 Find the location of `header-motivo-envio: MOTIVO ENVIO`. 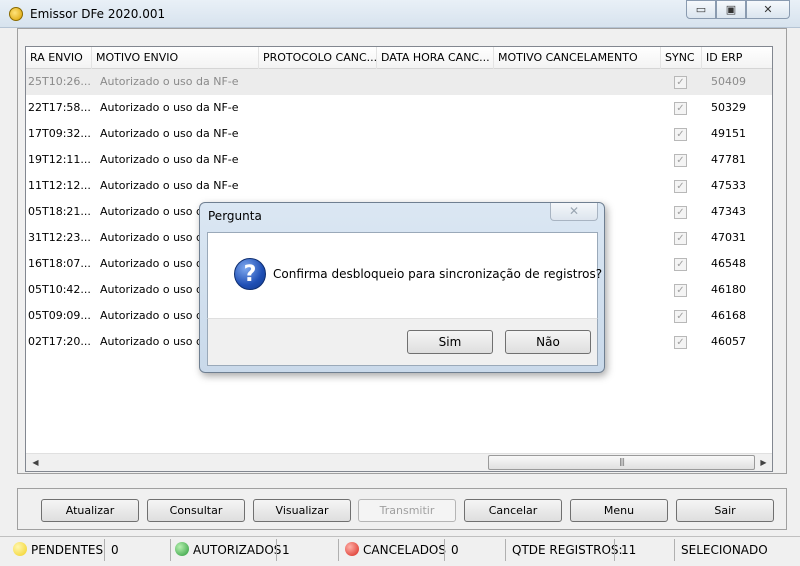

header-motivo-envio: MOTIVO ENVIO is located at coordinates (175, 58).